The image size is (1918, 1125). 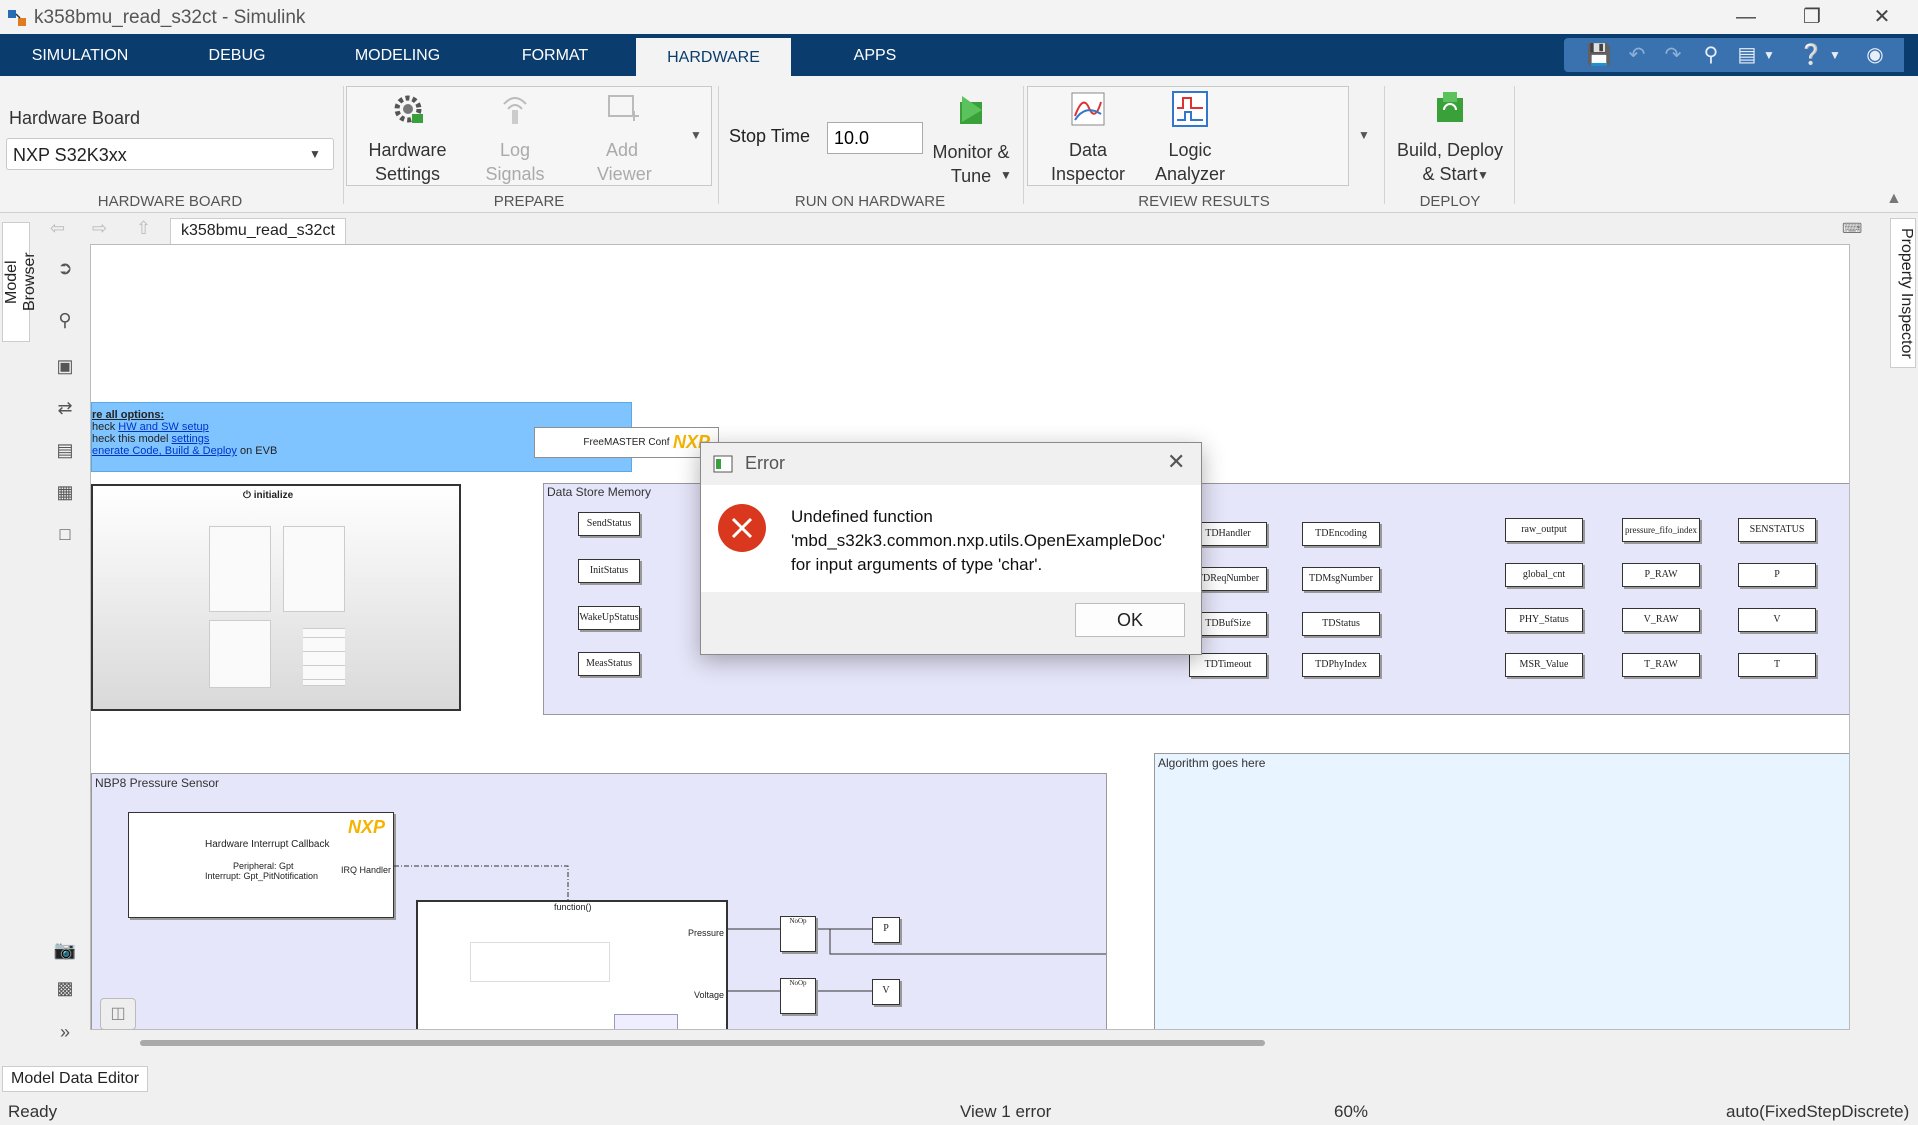 What do you see at coordinates (65, 409) in the screenshot?
I see `signal-route-icon: ⇄` at bounding box center [65, 409].